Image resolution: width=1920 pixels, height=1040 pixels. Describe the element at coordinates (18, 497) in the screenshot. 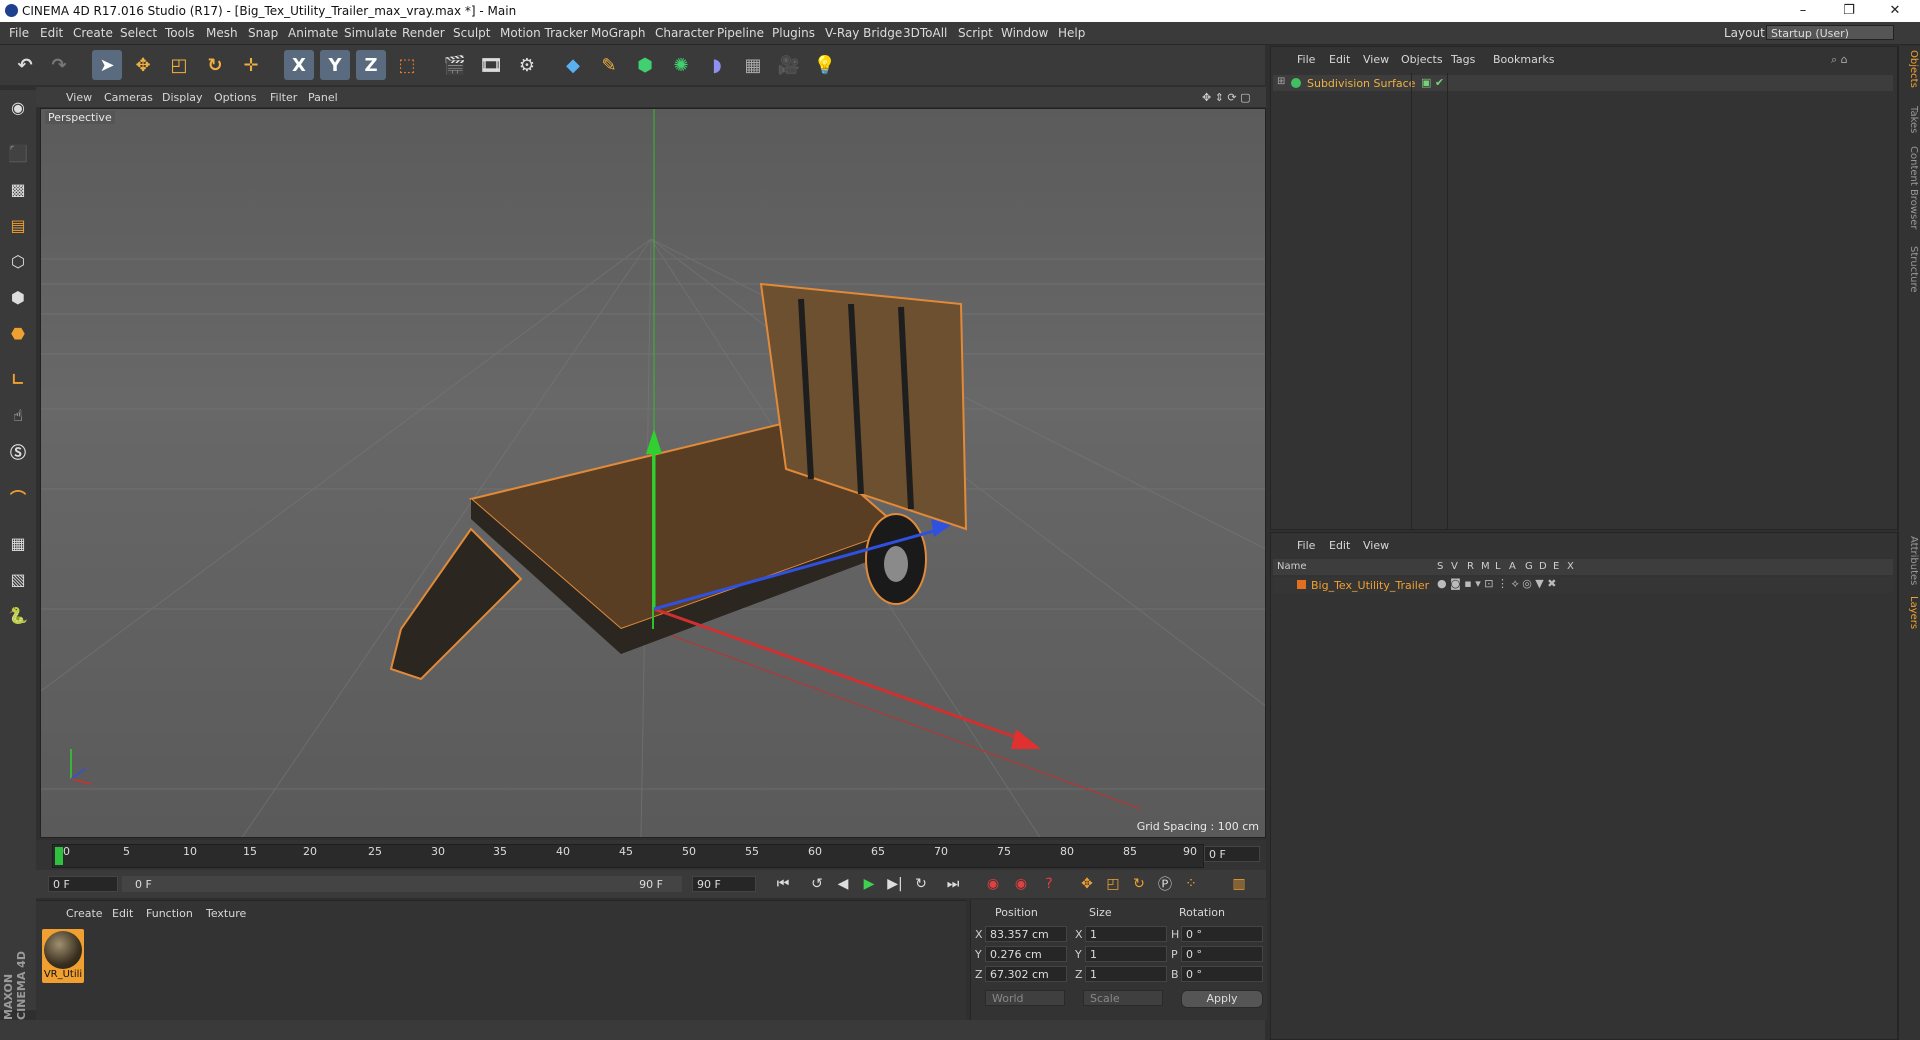

I see `snap-icon: ⌒` at that location.